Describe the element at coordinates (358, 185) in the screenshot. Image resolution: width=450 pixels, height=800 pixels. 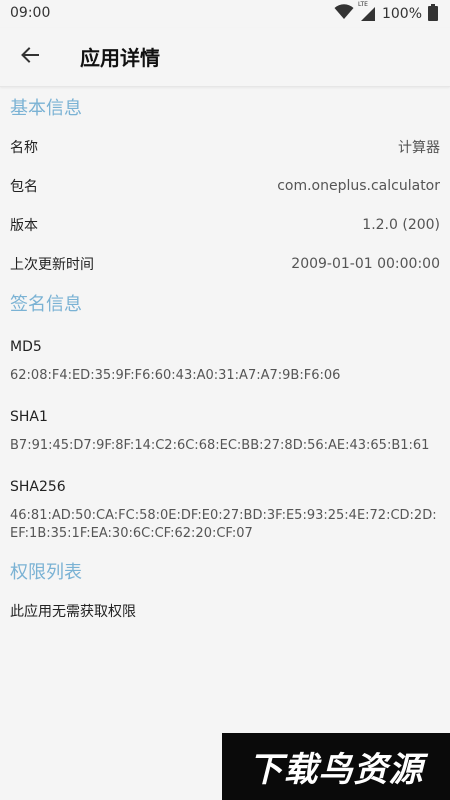
I see `info-value: com.oneplus.calculator` at that location.